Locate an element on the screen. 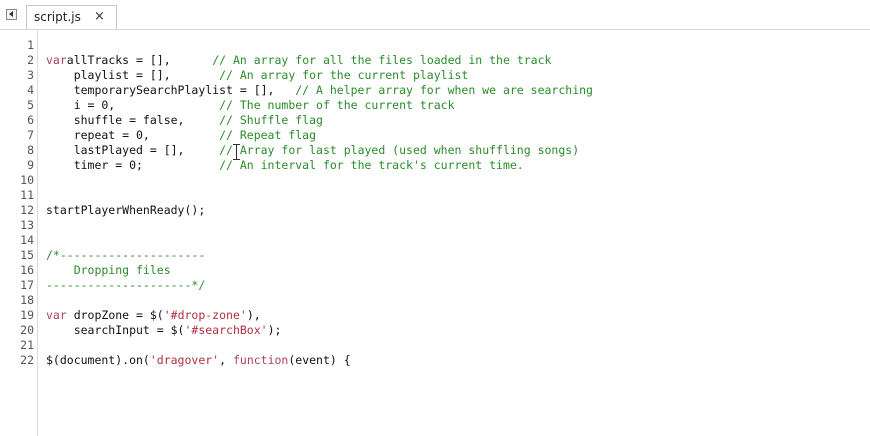  string-token: '#drop-zone' is located at coordinates (205, 315).